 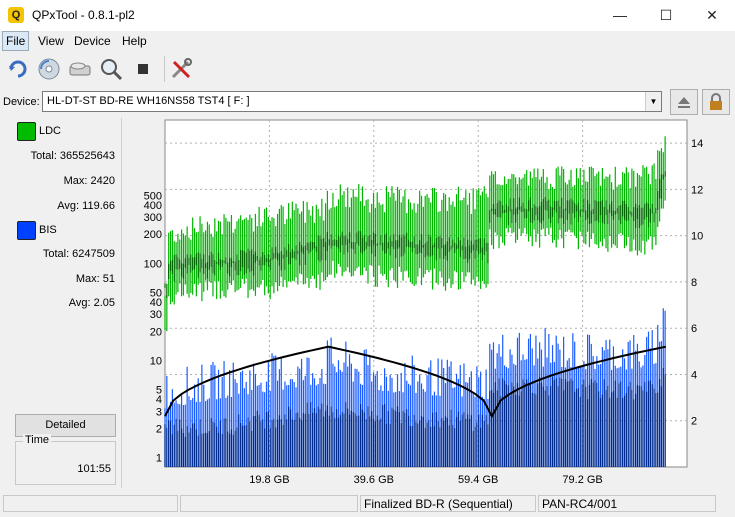 What do you see at coordinates (65, 459) in the screenshot?
I see `time-group: Time 101:55` at bounding box center [65, 459].